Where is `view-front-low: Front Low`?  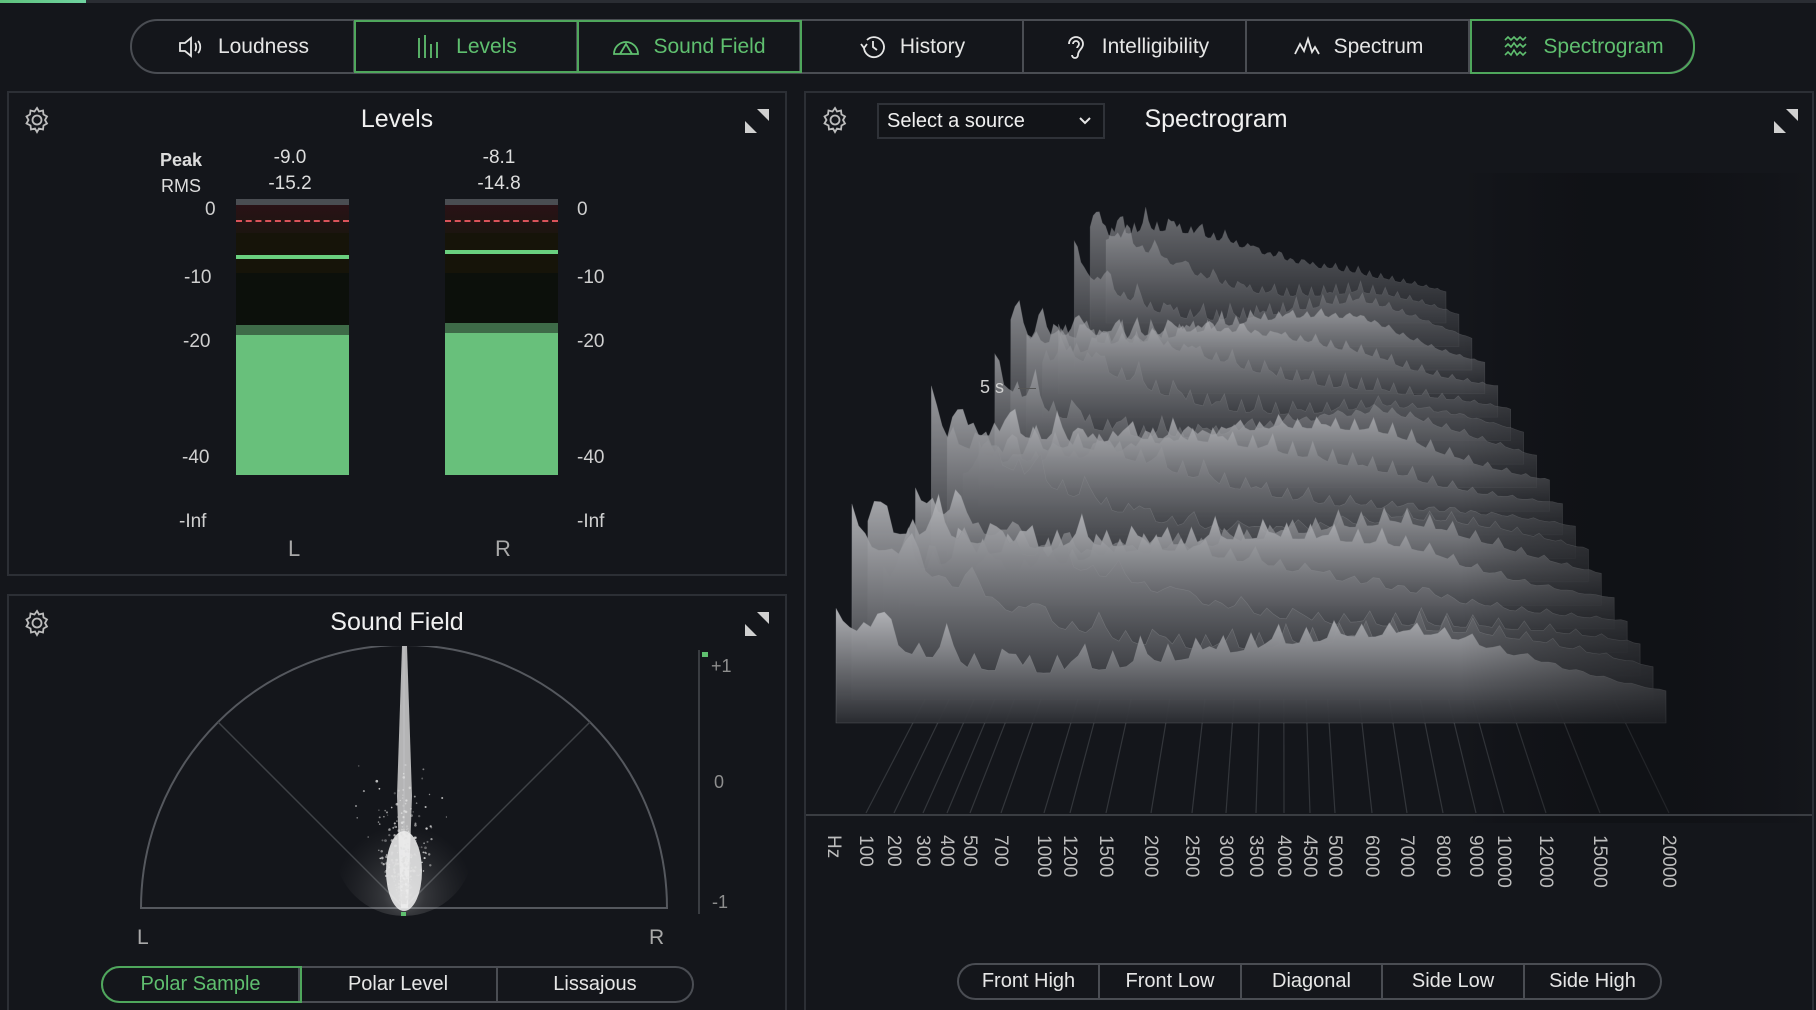 view-front-low: Front Low is located at coordinates (1171, 981).